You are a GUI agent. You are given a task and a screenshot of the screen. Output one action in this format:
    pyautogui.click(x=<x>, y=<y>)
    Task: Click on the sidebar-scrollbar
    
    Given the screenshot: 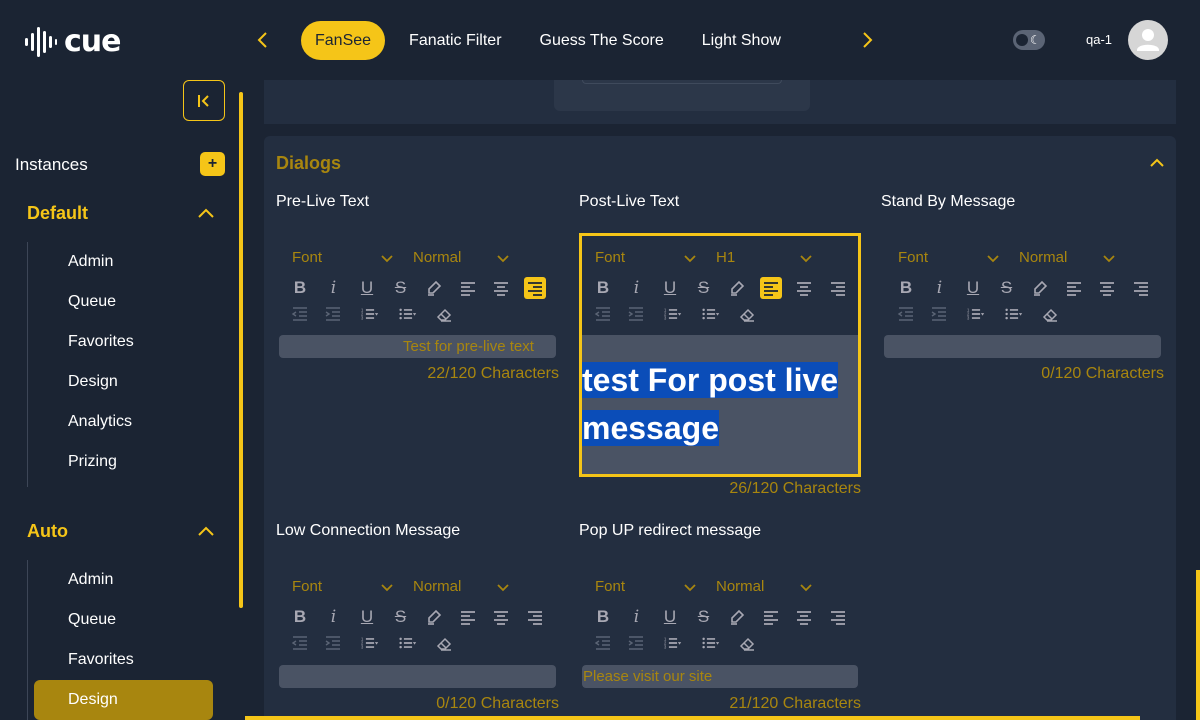 What is the action you would take?
    pyautogui.click(x=241, y=350)
    